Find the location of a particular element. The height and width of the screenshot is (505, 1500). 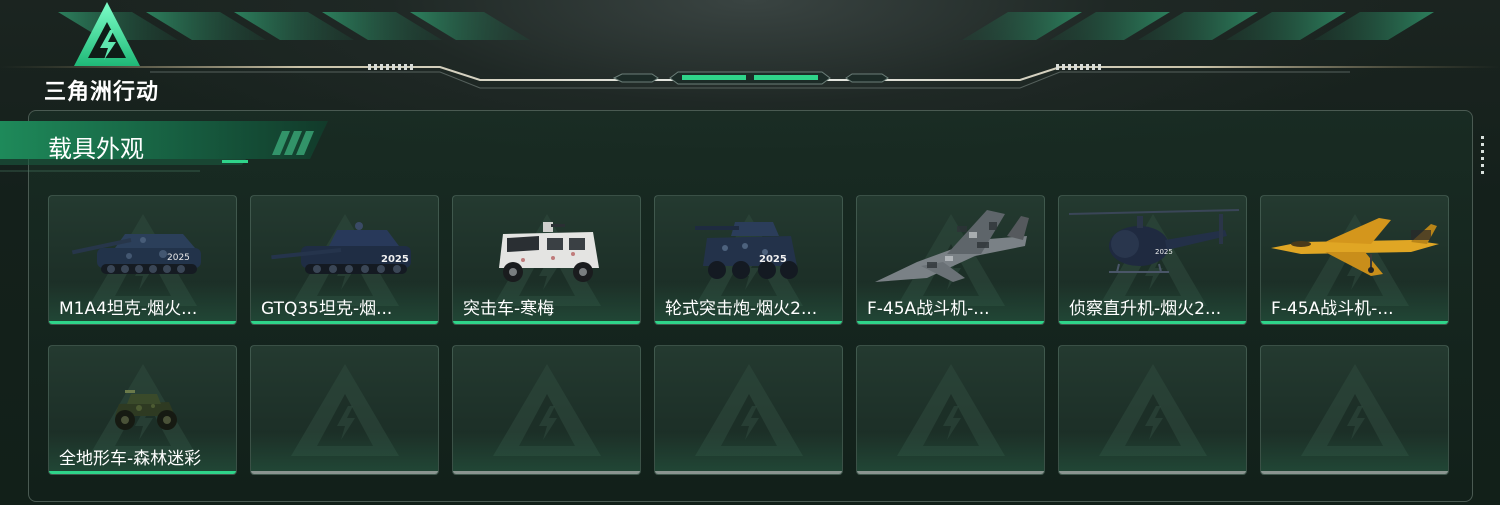

jet-yellow-icon is located at coordinates (1355, 247).